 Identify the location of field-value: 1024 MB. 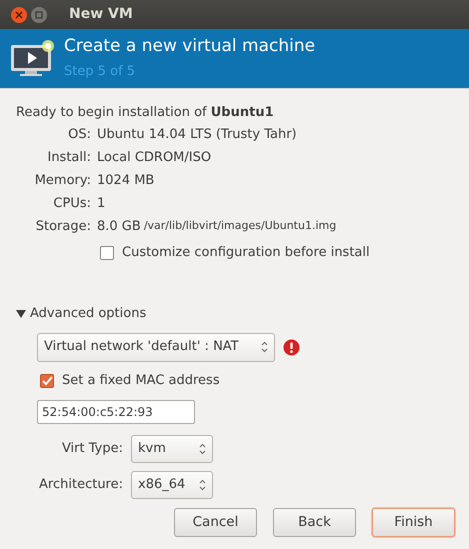
(125, 181).